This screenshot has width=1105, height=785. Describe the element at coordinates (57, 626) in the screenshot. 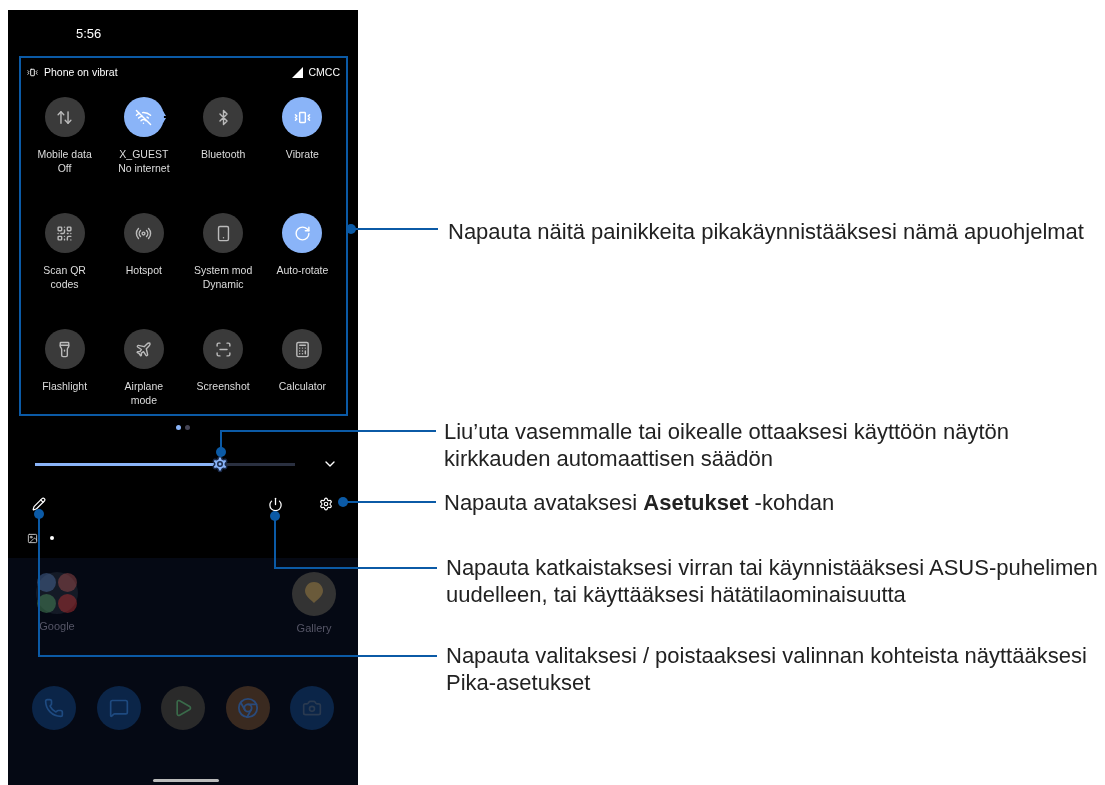

I see `app-label: Google` at that location.